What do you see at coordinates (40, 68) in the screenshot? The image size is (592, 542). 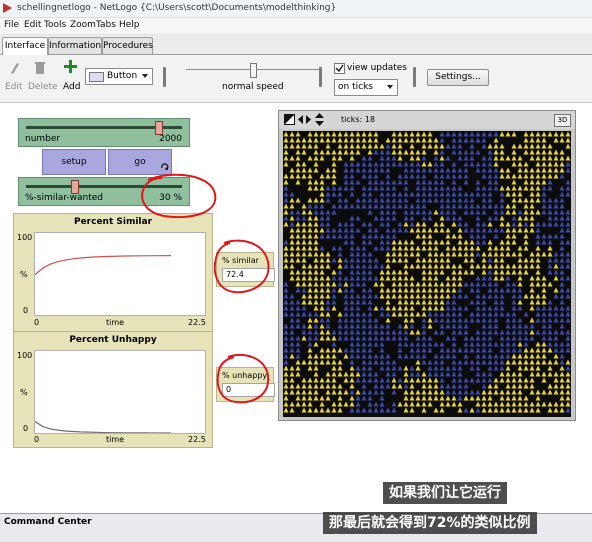 I see `trash-icon` at bounding box center [40, 68].